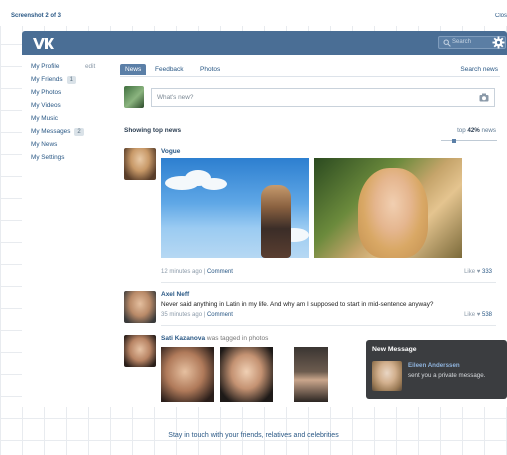  What do you see at coordinates (462, 42) in the screenshot?
I see `search-placeholder: Search` at bounding box center [462, 42].